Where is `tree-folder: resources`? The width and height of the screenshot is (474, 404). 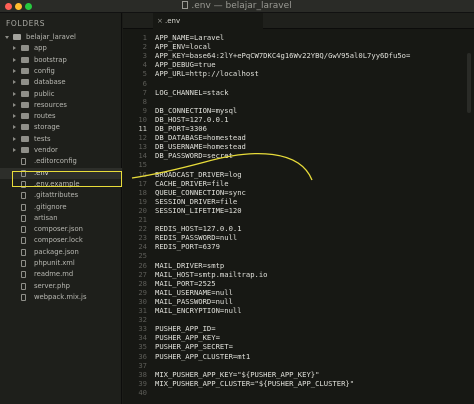 tree-folder: resources is located at coordinates (61, 105).